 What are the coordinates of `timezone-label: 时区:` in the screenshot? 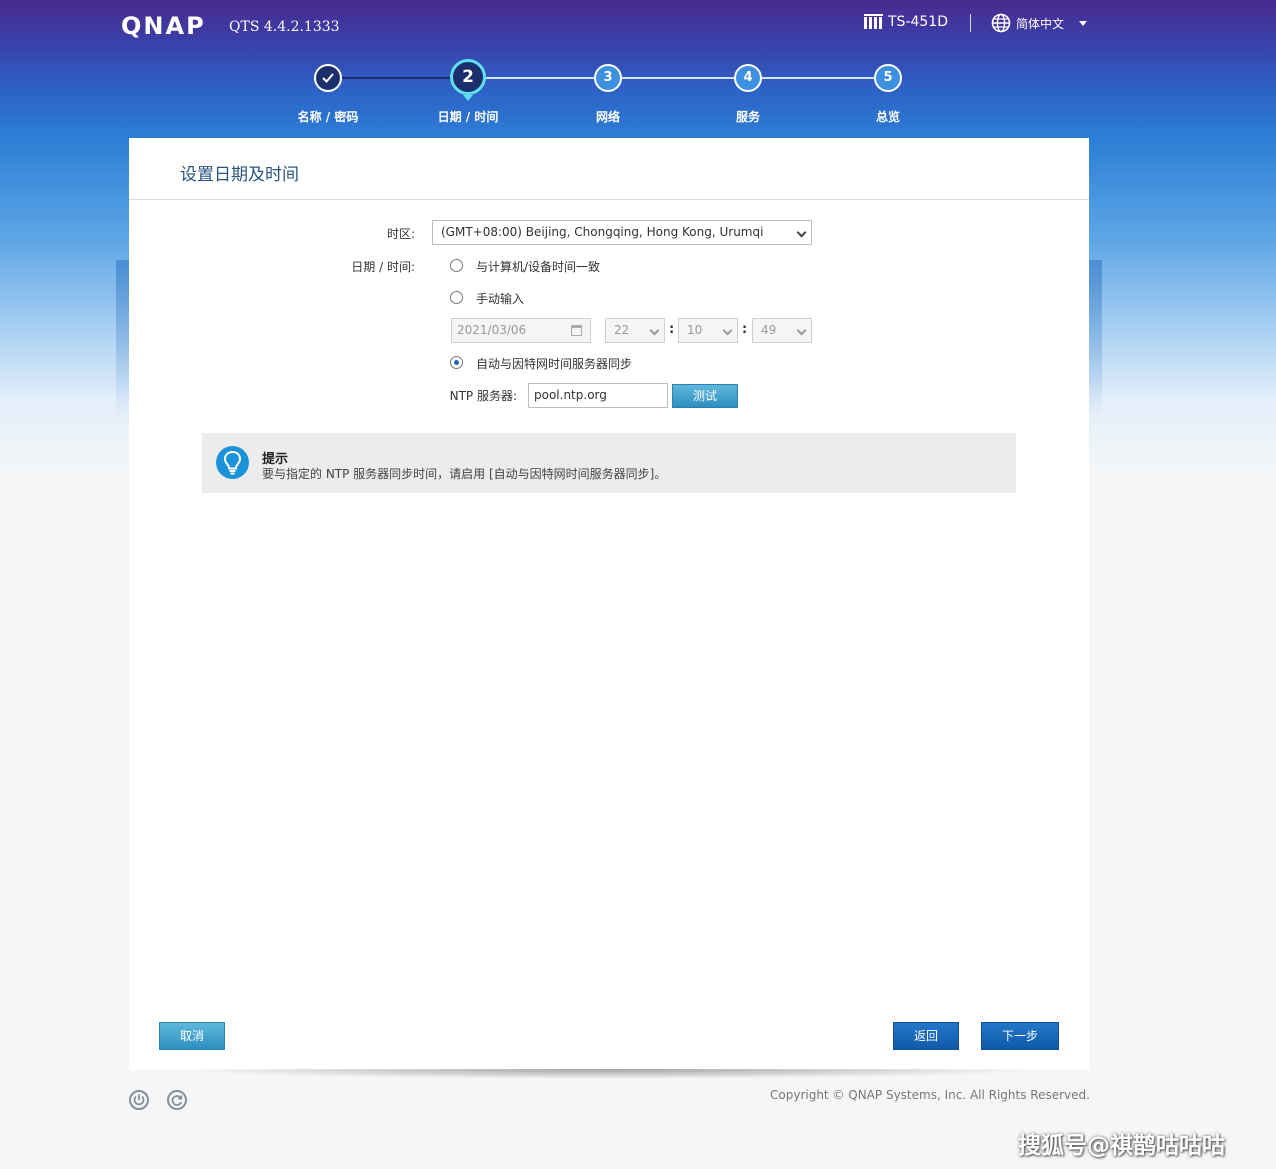 It's located at (400, 234).